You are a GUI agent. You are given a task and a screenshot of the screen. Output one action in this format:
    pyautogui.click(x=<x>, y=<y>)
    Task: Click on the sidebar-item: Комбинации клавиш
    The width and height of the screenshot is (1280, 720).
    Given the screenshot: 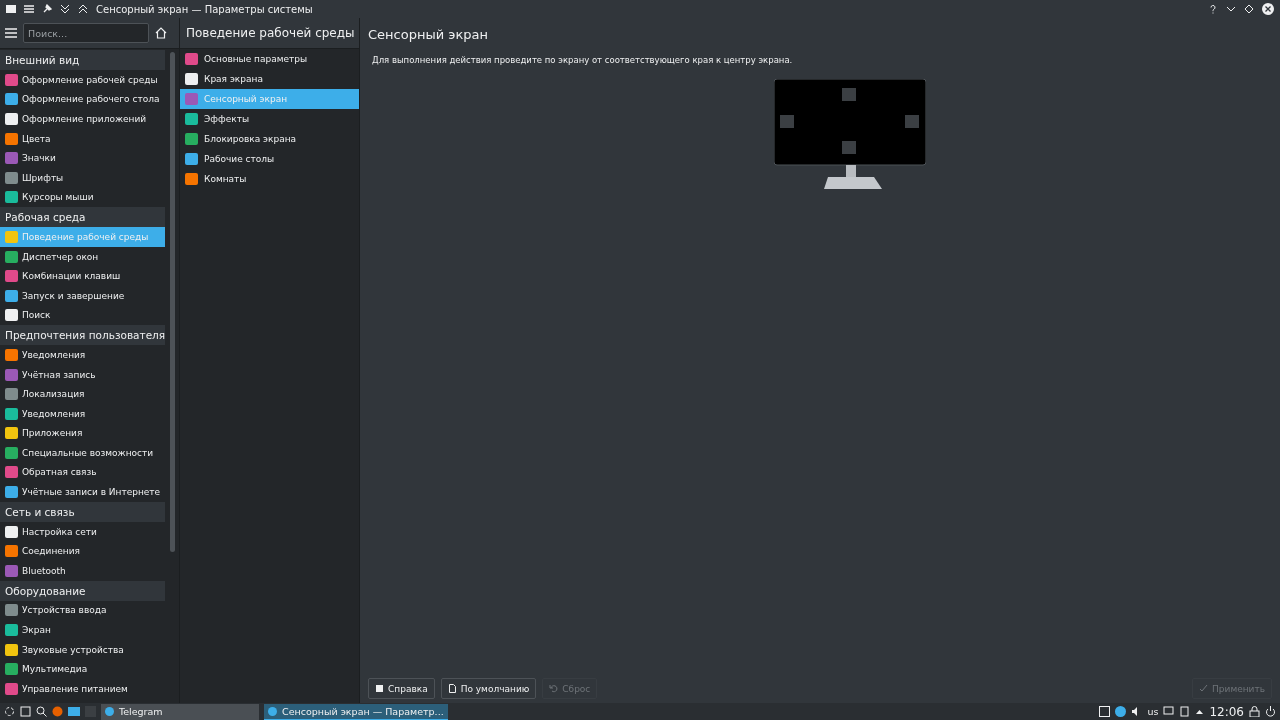 What is the action you would take?
    pyautogui.click(x=83, y=276)
    